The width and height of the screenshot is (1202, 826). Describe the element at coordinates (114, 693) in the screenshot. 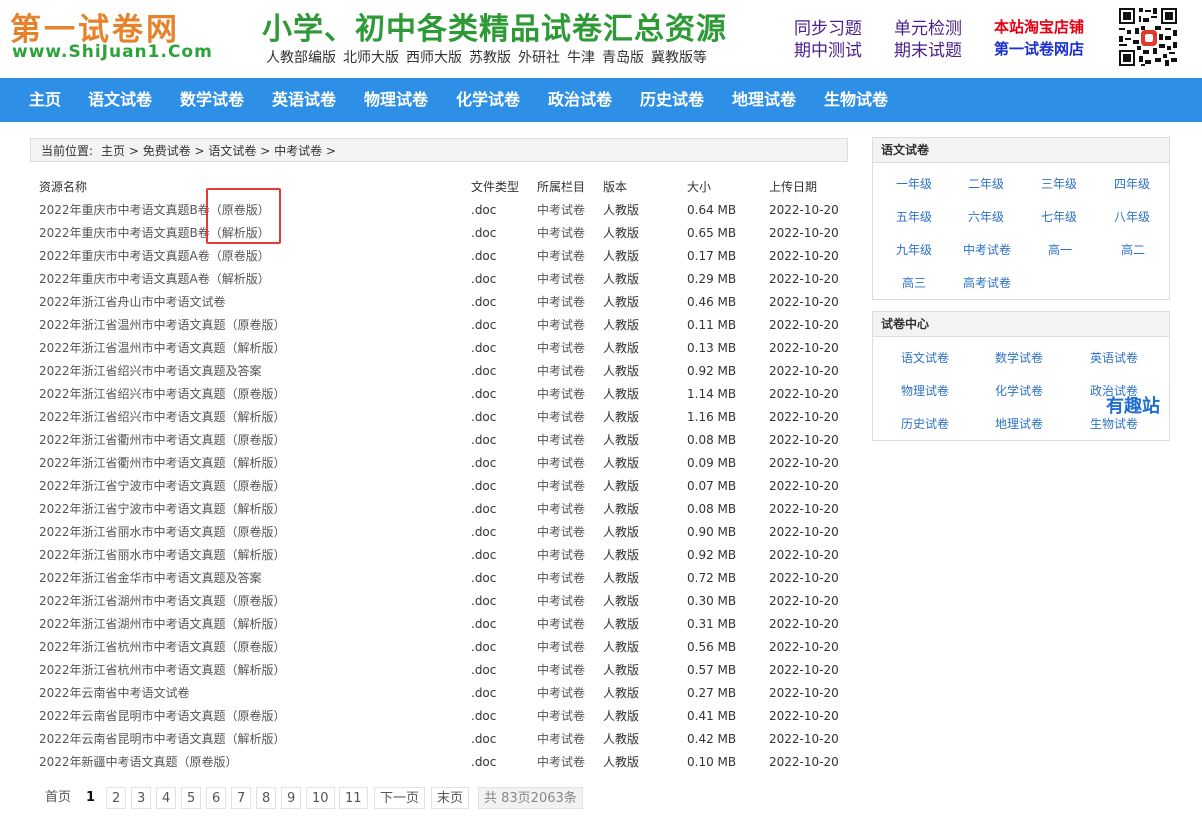

I see `resource-name: 2022年云南省中考语文试卷` at that location.